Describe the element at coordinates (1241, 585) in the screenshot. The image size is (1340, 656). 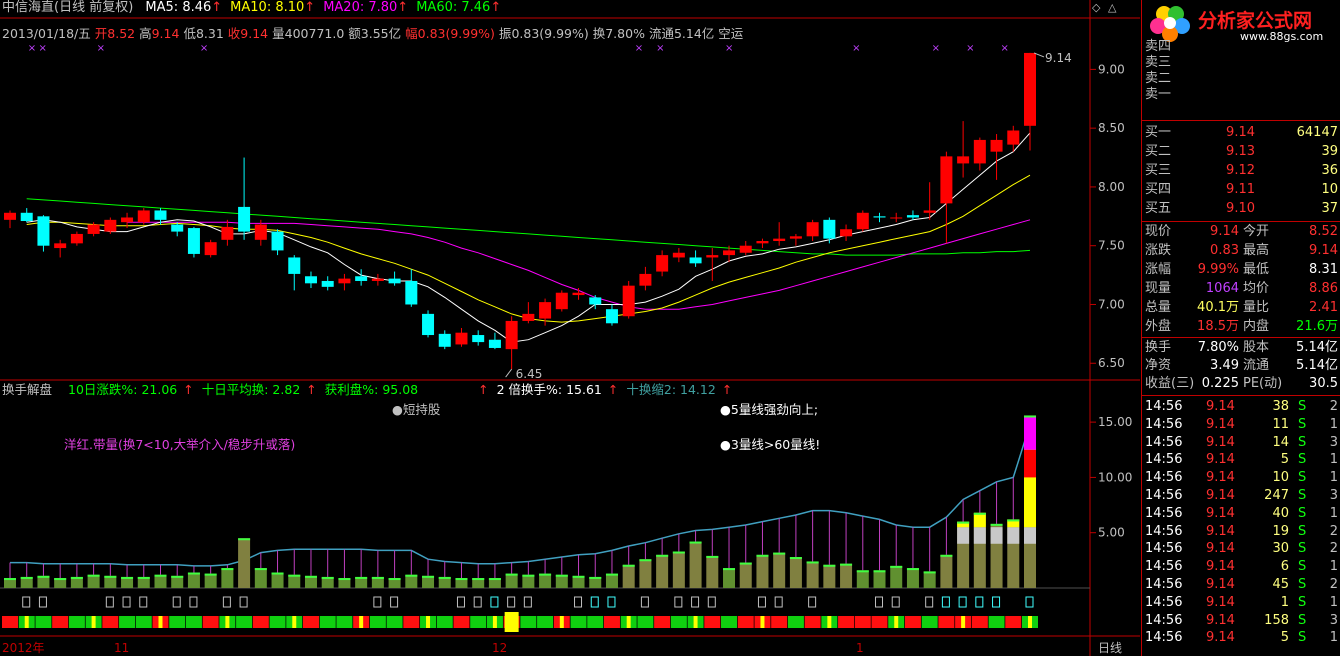
I see `tick-row: 14:56 9.14 45 S 2` at that location.